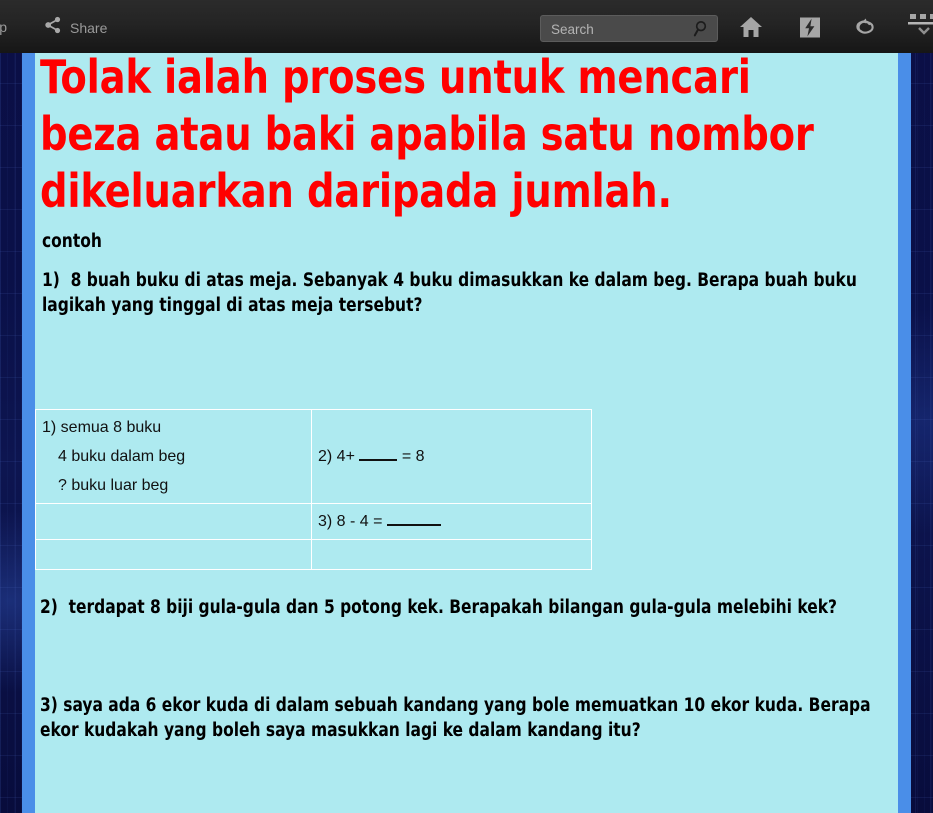 Image resolution: width=933 pixels, height=813 pixels. Describe the element at coordinates (451, 521) in the screenshot. I see `table-cell-equation-subtraction: 3) 8 - 4 =` at that location.